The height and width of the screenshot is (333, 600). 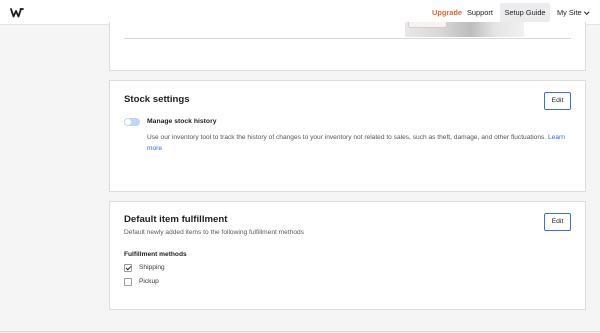 What do you see at coordinates (155, 254) in the screenshot?
I see `fulfillment-methods-label: Fulfillment methods` at bounding box center [155, 254].